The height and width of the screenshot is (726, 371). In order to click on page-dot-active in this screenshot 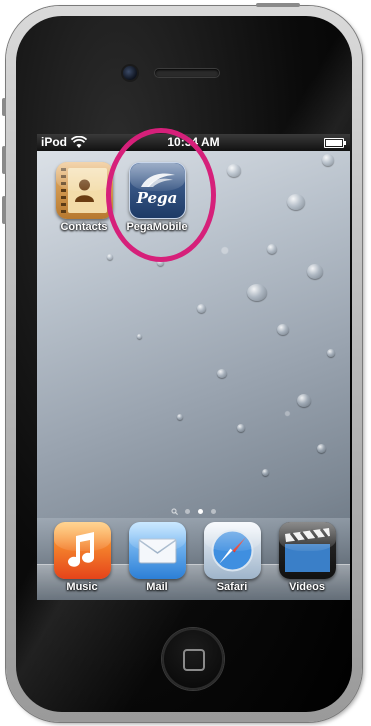, I will do `click(200, 511)`.